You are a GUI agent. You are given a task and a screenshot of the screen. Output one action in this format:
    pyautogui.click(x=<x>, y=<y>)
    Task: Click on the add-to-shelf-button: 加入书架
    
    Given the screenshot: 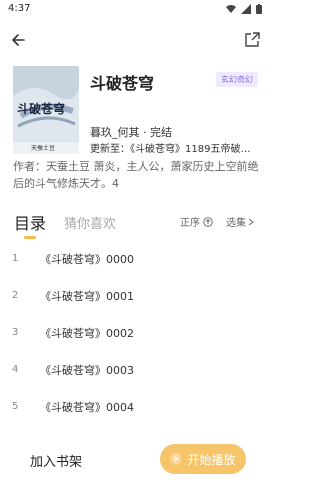 What is the action you would take?
    pyautogui.click(x=56, y=460)
    